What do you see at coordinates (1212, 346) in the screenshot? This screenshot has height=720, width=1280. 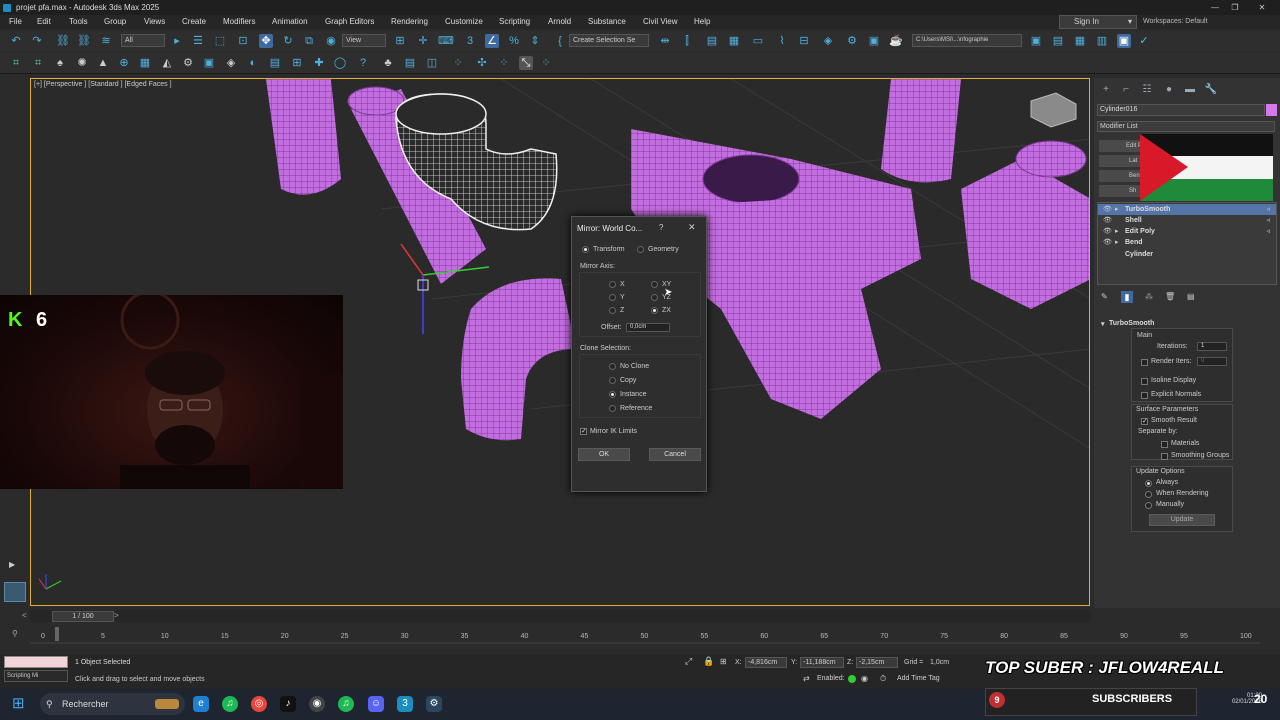 I see `iterations-spinner: 1` at bounding box center [1212, 346].